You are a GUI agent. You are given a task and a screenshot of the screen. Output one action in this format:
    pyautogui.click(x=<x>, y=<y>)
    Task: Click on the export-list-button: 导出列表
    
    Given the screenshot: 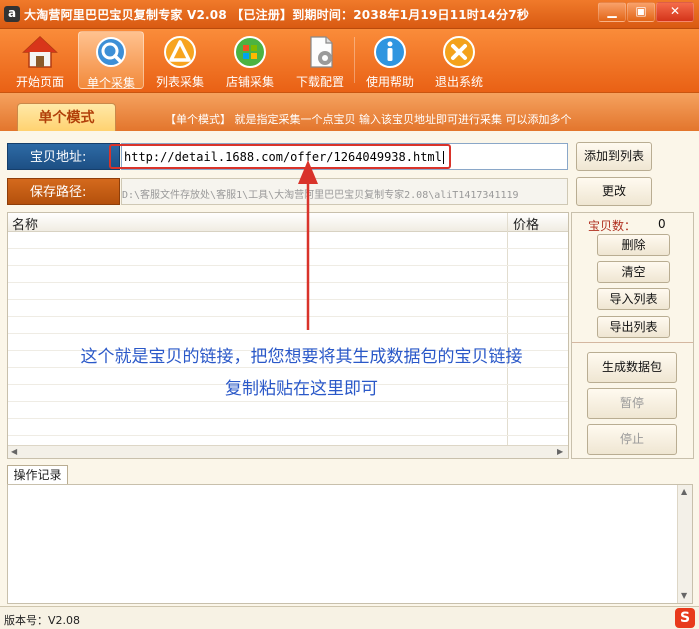 What is the action you would take?
    pyautogui.click(x=633, y=327)
    